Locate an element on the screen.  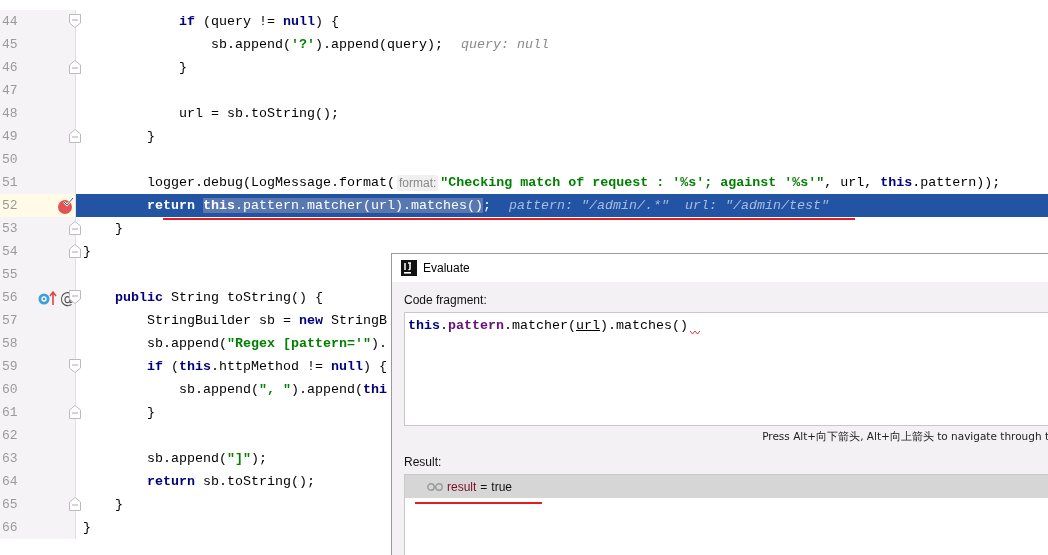
line-number: 65 is located at coordinates (10, 504).